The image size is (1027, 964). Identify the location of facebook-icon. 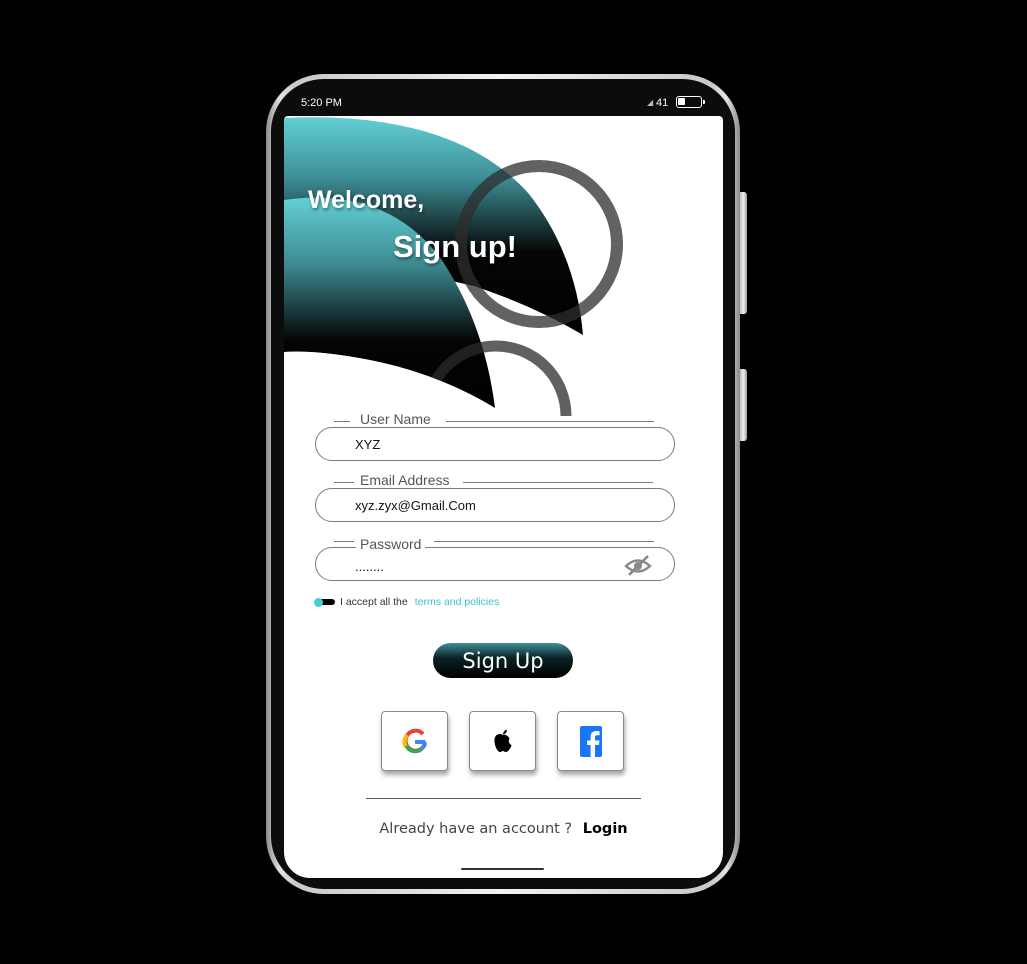
(590, 741).